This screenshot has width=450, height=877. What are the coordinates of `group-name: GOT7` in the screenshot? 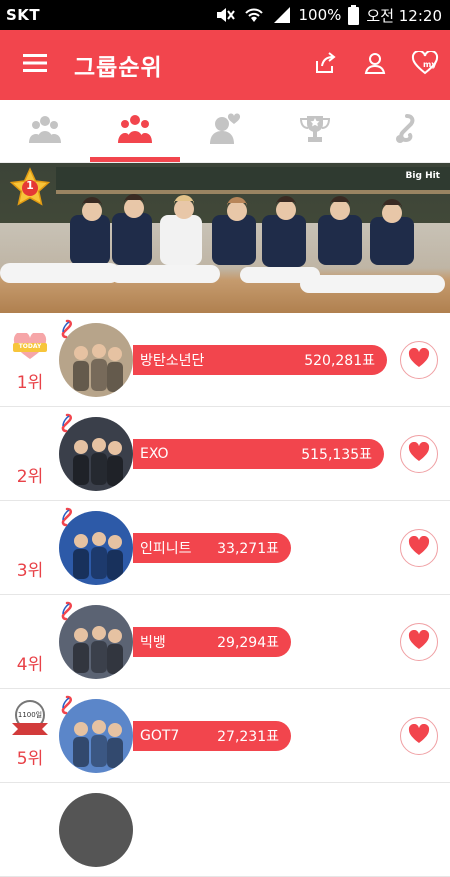 It's located at (160, 736).